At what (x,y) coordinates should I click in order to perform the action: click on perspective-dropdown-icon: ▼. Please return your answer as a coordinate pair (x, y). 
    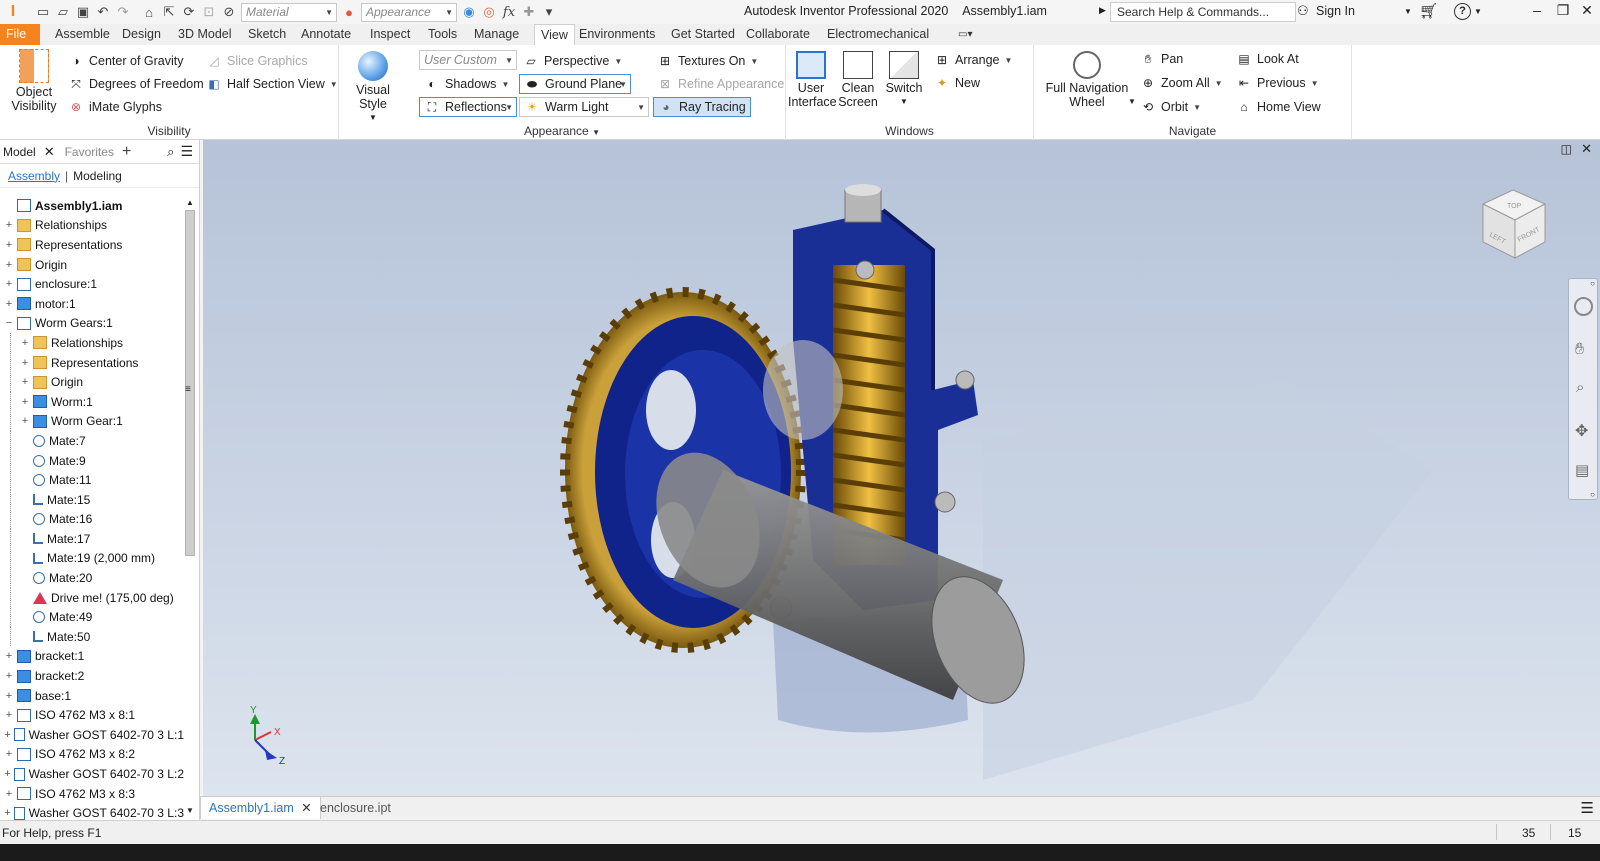
    Looking at the image, I should click on (618, 61).